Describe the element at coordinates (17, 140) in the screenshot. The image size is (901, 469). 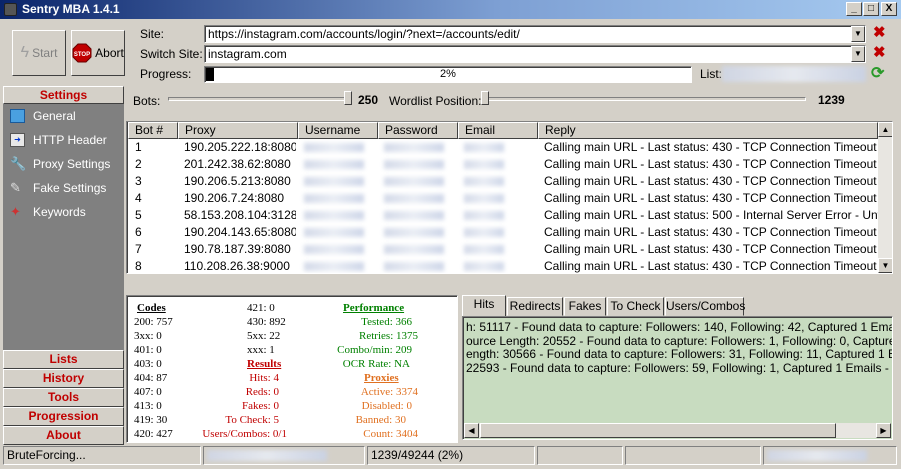
I see `http-icon: ➜` at that location.